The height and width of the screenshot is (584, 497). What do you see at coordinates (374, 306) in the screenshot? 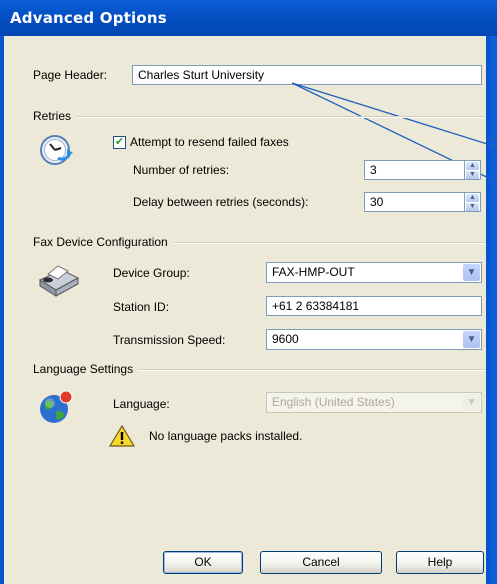
I see `station-id-input: +61 2 63384181` at bounding box center [374, 306].